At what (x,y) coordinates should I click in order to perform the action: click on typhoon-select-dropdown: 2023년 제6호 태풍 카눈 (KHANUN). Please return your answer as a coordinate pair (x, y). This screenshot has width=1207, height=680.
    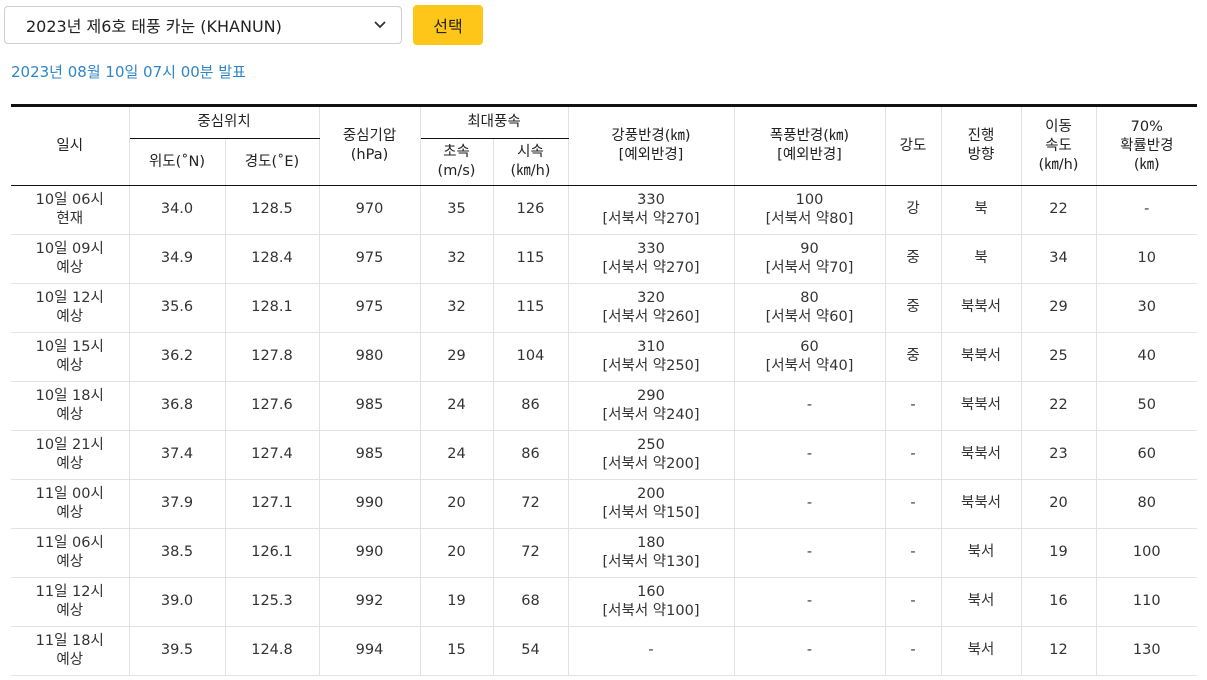
    Looking at the image, I should click on (203, 25).